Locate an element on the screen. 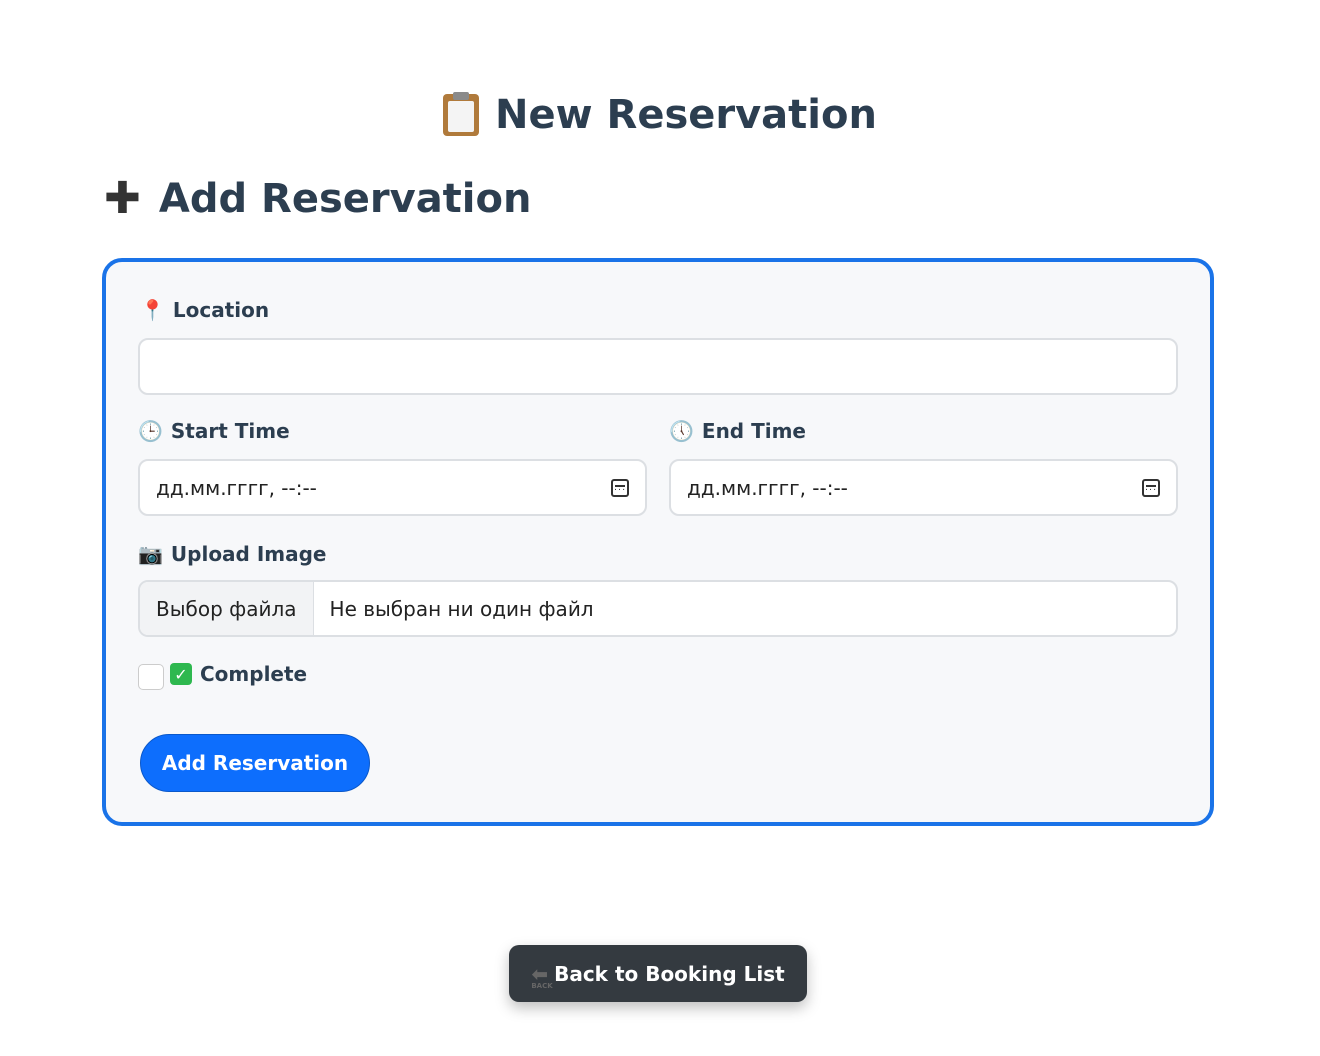  image-file-input: Выбор файла Не выбран ни один файл is located at coordinates (658, 608).